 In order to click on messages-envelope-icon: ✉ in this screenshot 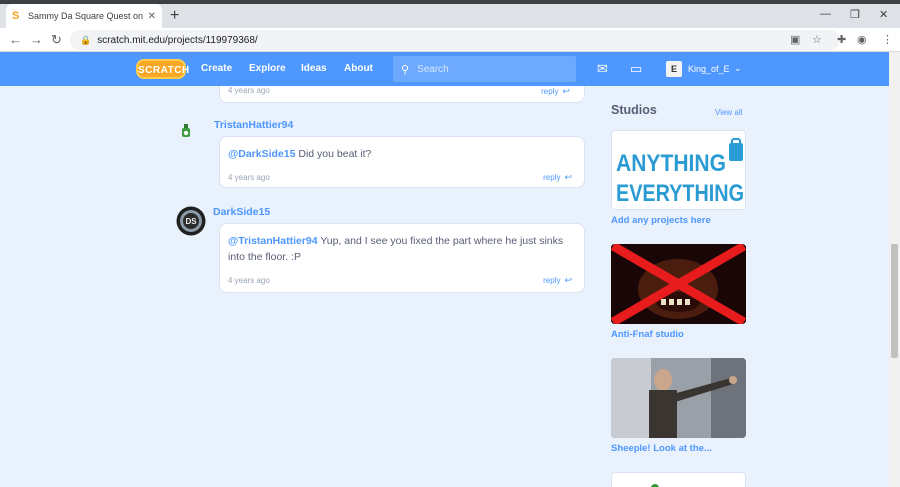, I will do `click(602, 69)`.